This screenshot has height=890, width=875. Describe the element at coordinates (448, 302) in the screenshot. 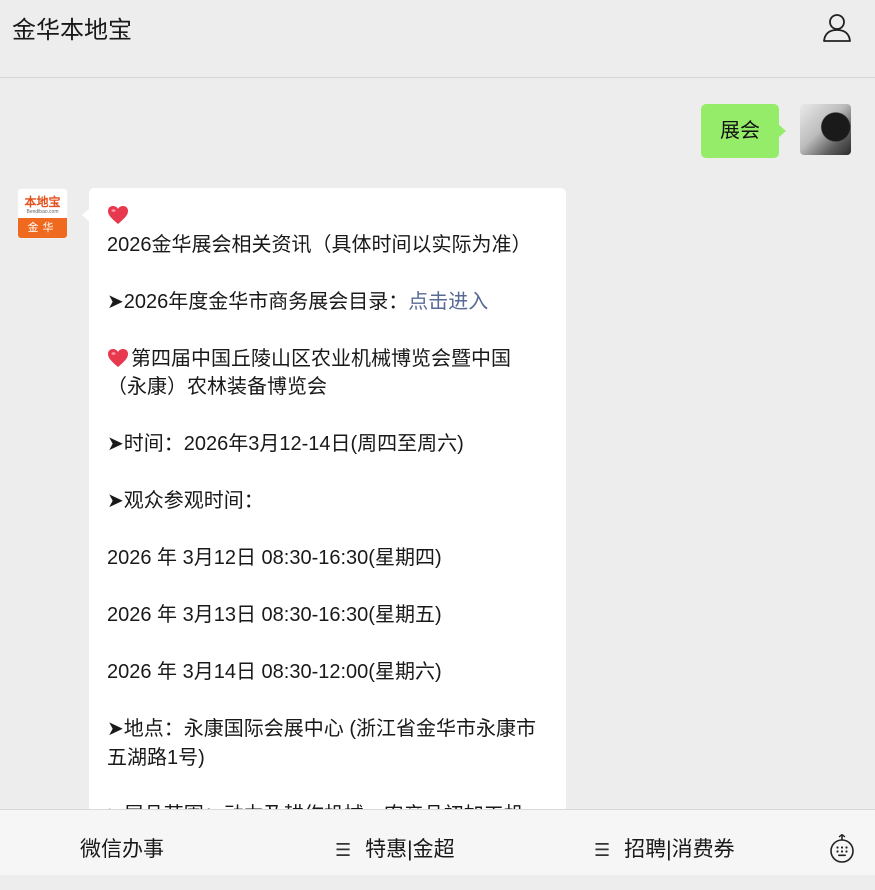

I see `catalog-link: 点击进入` at that location.